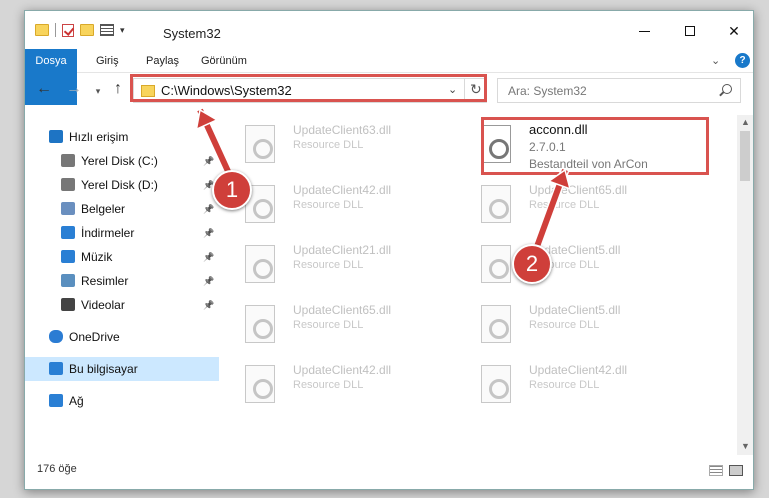 This screenshot has height=498, width=769. Describe the element at coordinates (532, 264) in the screenshot. I see `annotation-badge-2: 2` at that location.